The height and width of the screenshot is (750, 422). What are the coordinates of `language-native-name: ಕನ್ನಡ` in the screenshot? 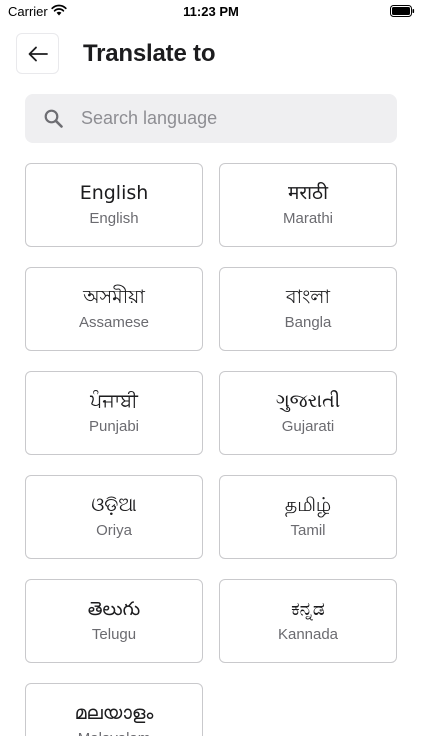 It's located at (308, 609).